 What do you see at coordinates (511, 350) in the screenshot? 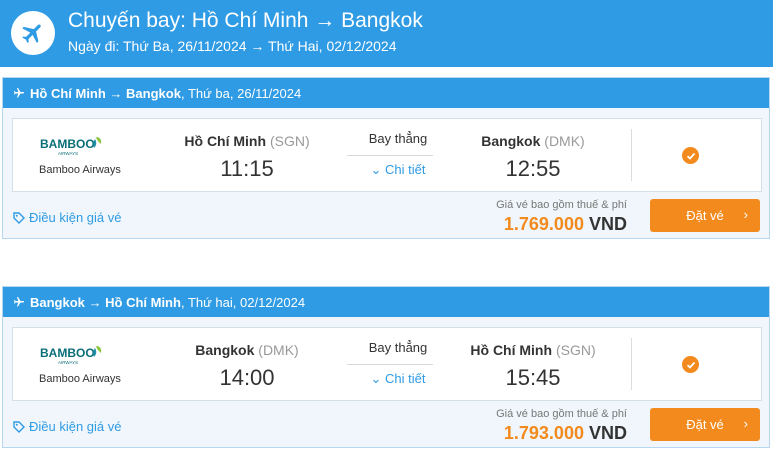
I see `arrival-city: Hồ Chí Minh` at bounding box center [511, 350].